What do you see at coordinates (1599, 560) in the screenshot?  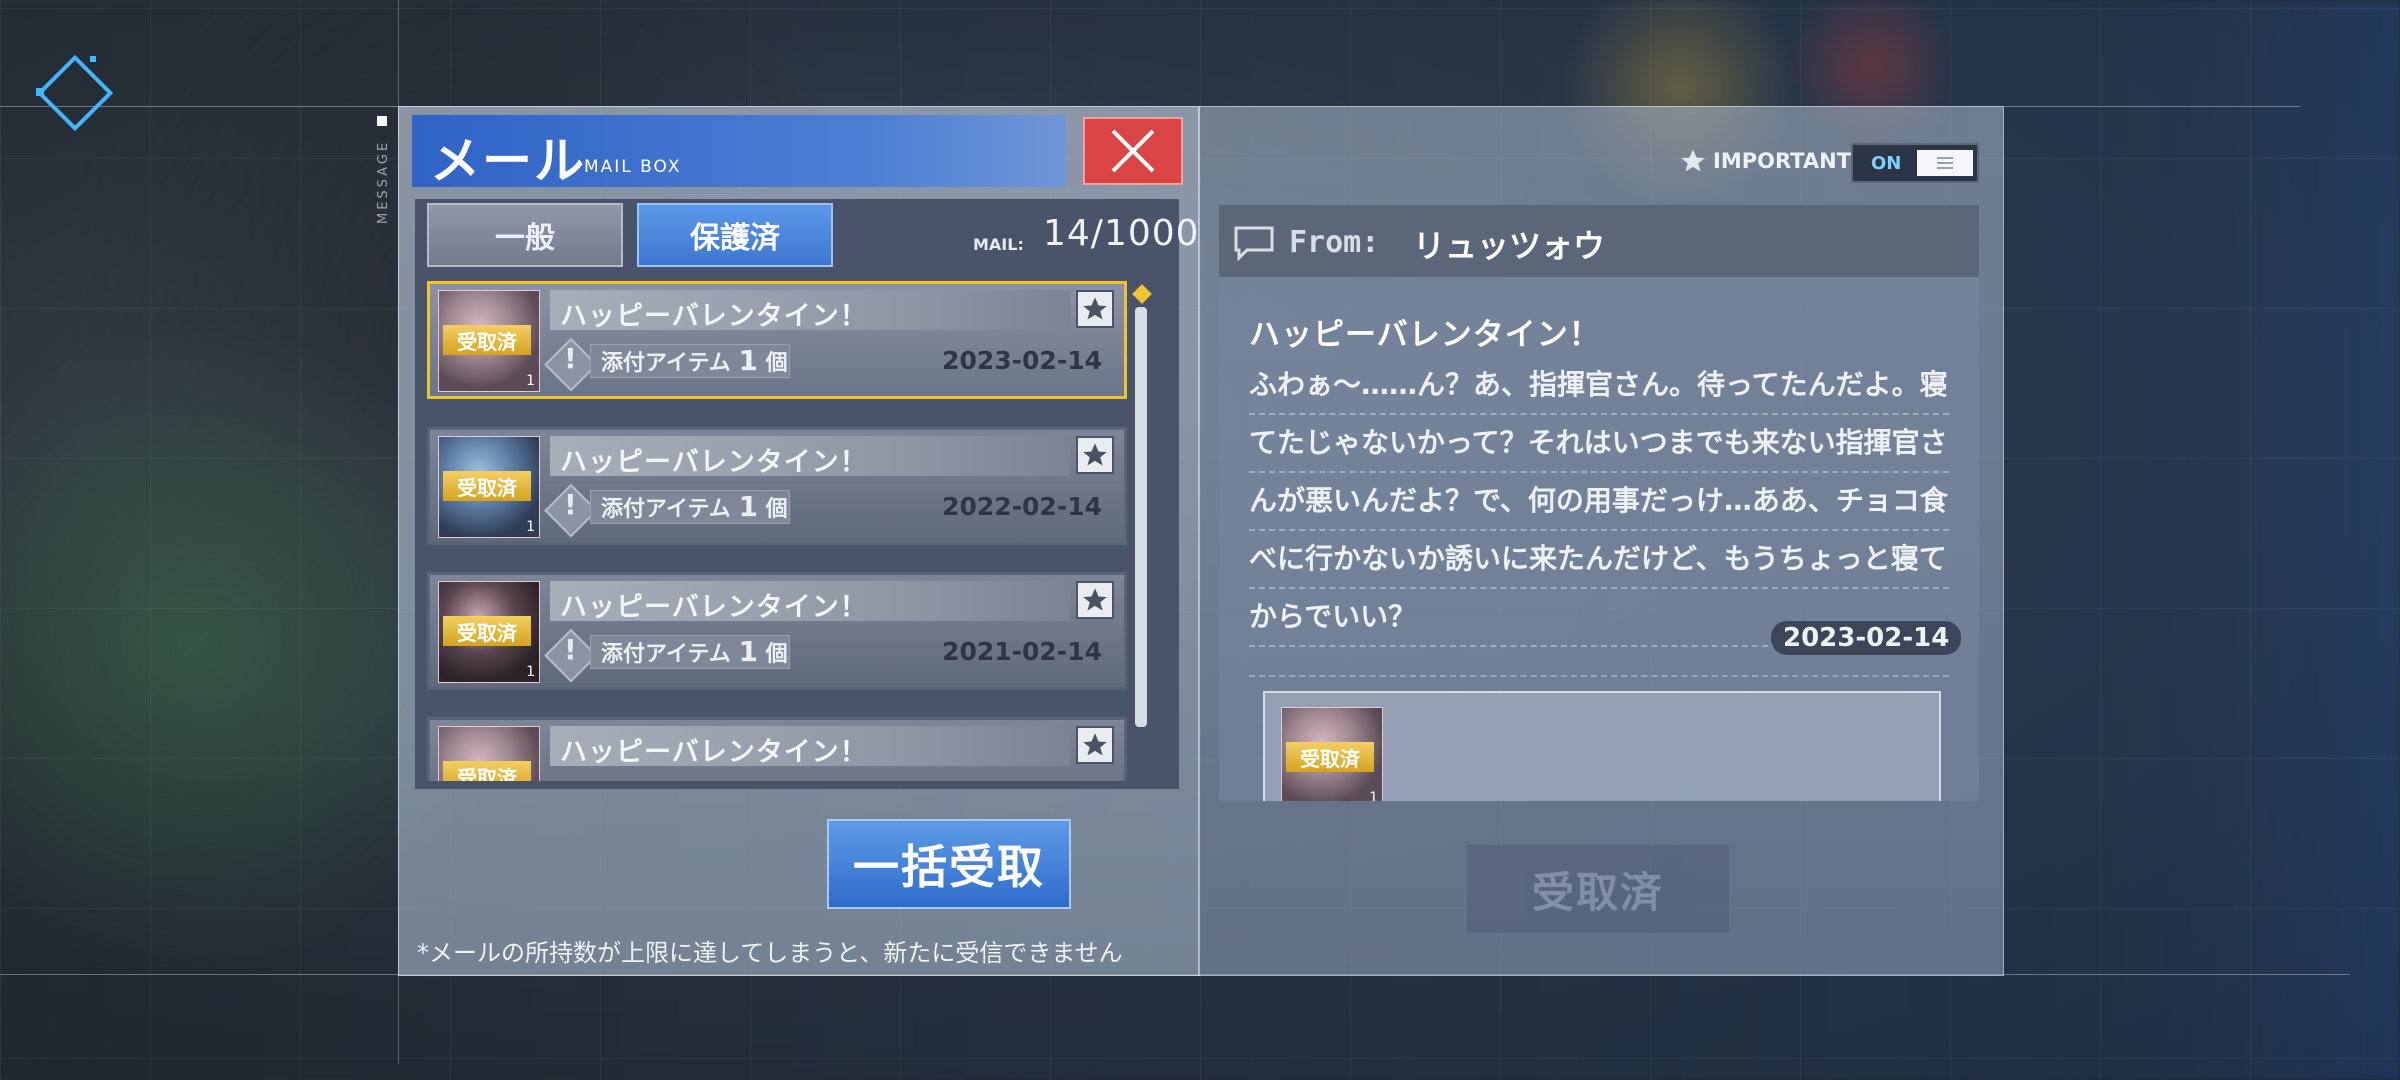 I see `mail-body-line: べに行かないか誘いに来たんだけど、もうちょっと寝て` at bounding box center [1599, 560].